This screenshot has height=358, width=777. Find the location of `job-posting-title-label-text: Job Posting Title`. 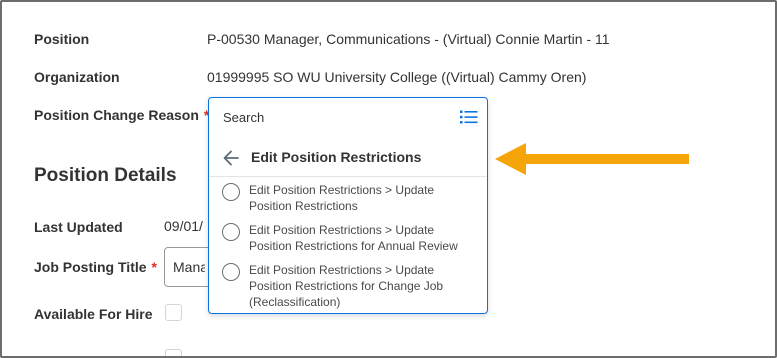

job-posting-title-label-text: Job Posting Title is located at coordinates (90, 267).